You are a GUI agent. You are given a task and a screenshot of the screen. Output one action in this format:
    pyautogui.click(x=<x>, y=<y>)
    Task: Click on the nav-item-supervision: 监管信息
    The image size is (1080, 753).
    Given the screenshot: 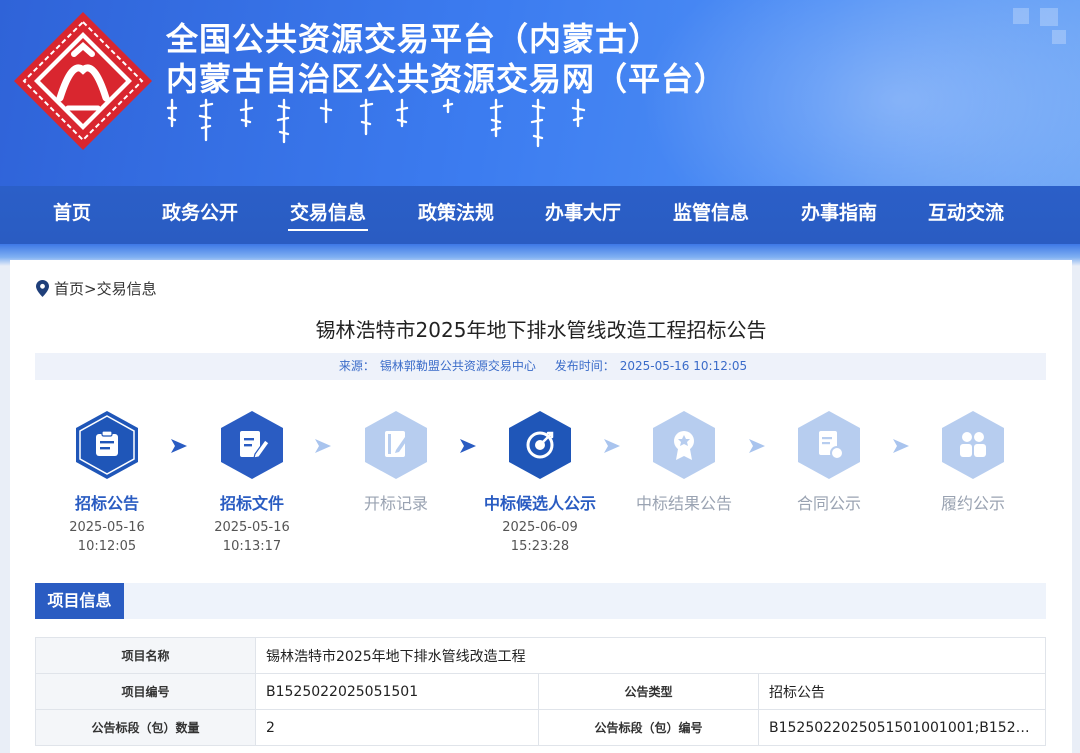 What is the action you would take?
    pyautogui.click(x=711, y=215)
    